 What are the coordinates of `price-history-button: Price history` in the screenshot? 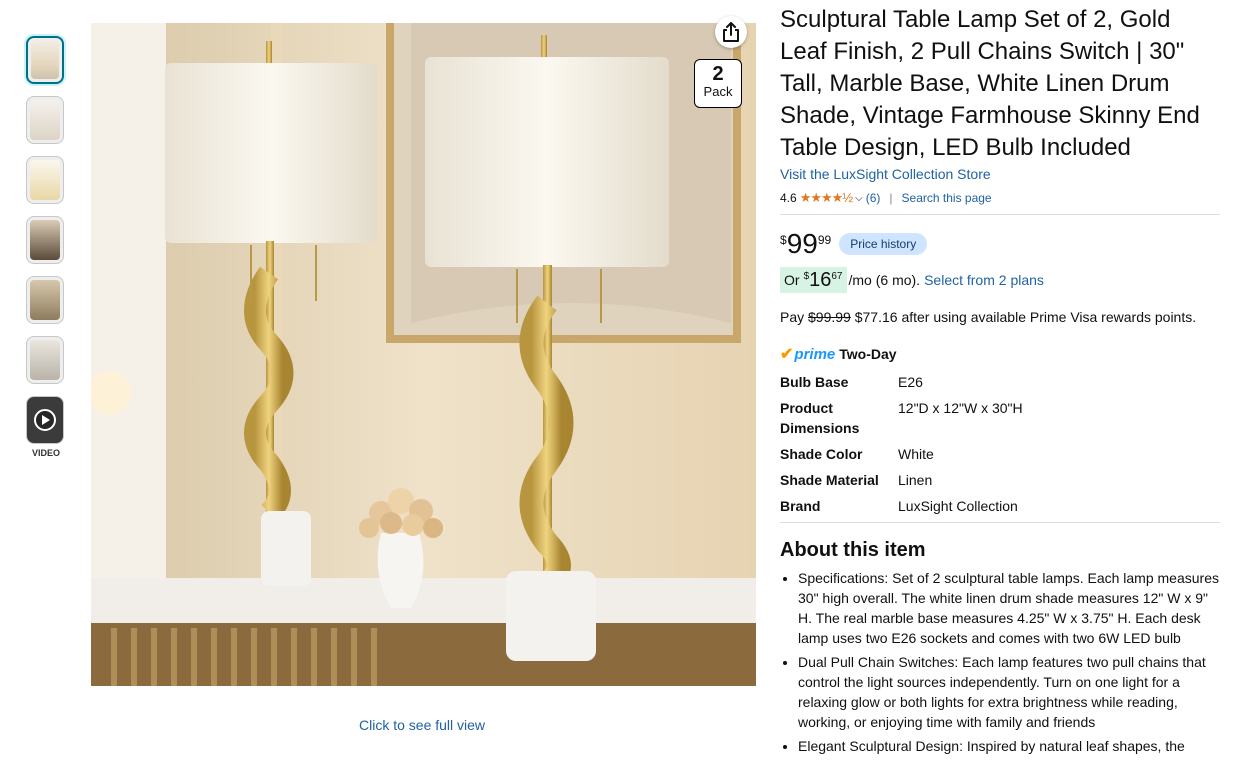 It's located at (883, 244).